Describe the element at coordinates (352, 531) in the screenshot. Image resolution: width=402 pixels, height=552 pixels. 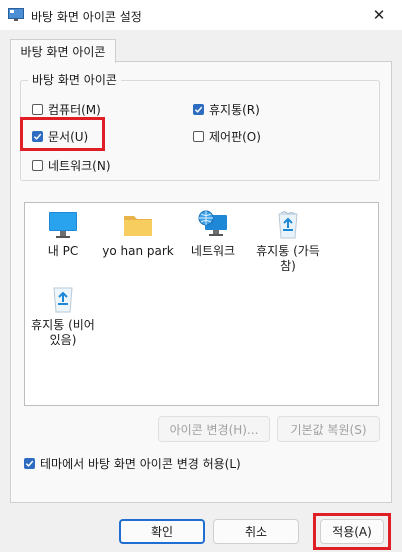
I see `highlight-box-apply` at that location.